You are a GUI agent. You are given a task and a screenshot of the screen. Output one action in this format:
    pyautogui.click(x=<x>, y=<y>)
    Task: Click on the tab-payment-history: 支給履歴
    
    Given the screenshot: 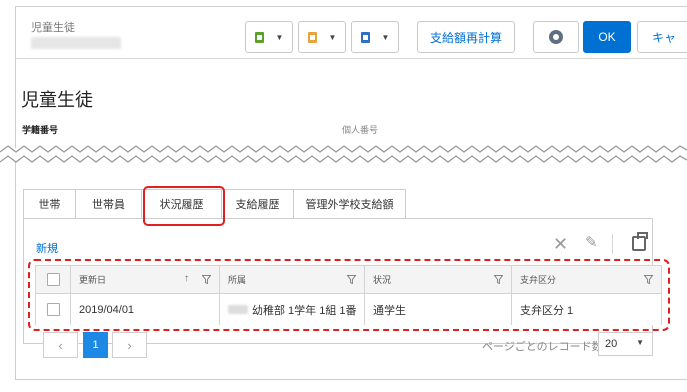 What is the action you would take?
    pyautogui.click(x=257, y=204)
    